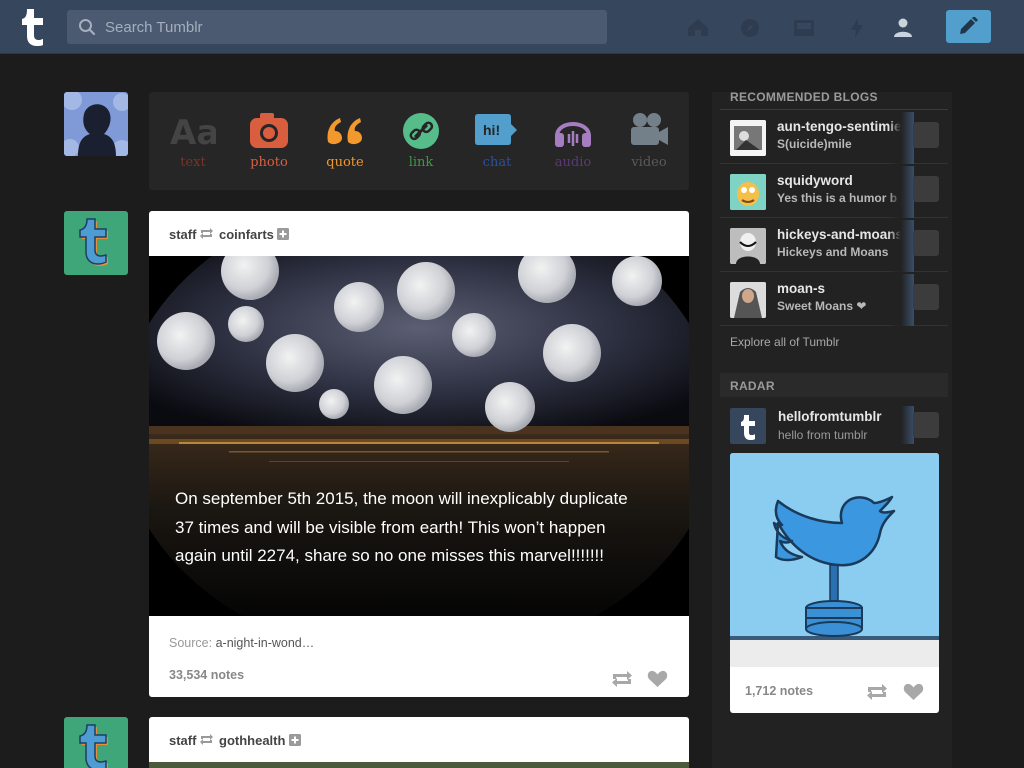  Describe the element at coordinates (191, 643) in the screenshot. I see `source-label: Source:` at that location.